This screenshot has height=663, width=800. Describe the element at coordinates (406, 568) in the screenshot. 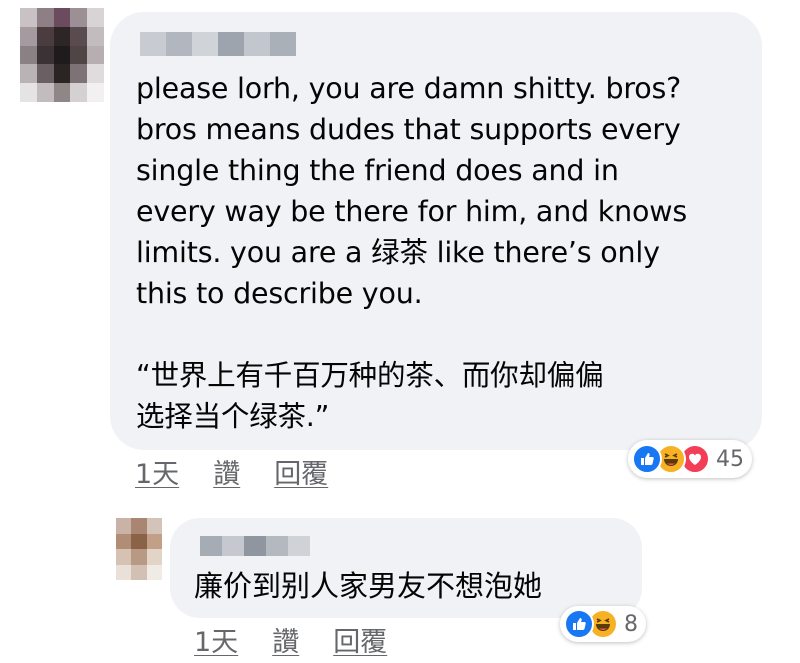

I see `comment-bubble: 廉价到别人家男友不想泡她` at that location.